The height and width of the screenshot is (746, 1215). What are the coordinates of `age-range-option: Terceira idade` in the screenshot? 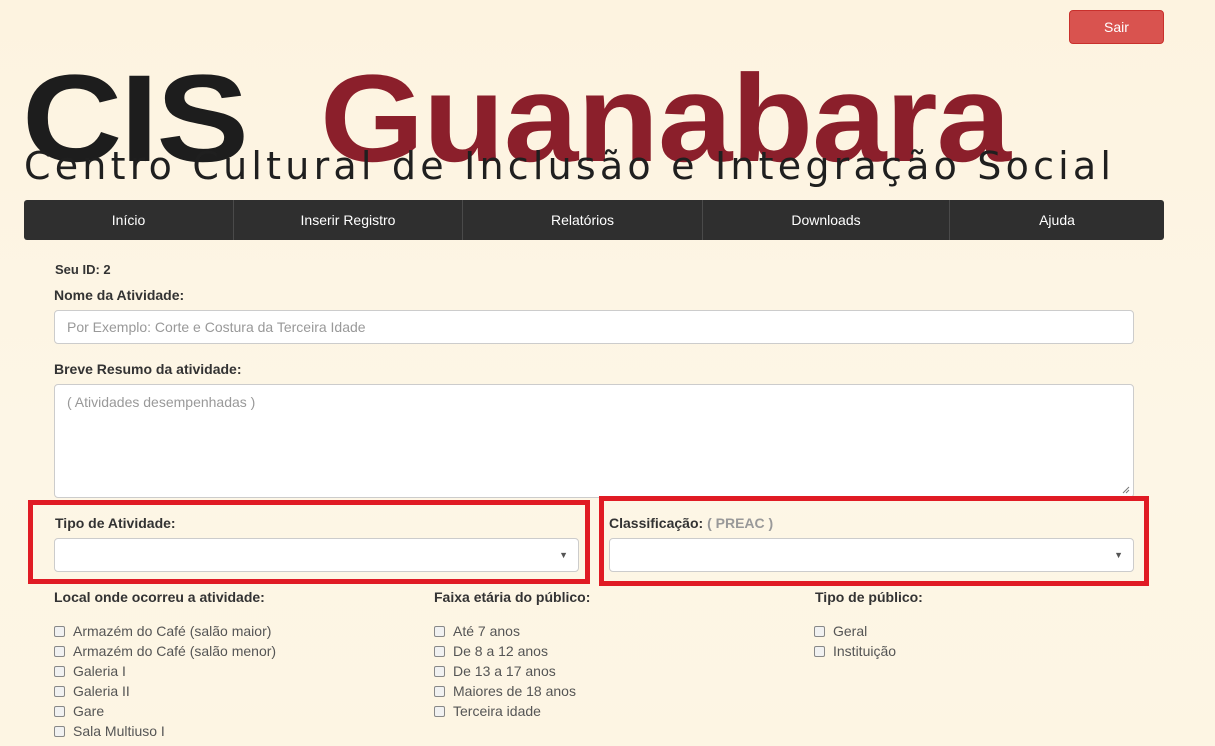 It's located at (487, 711).